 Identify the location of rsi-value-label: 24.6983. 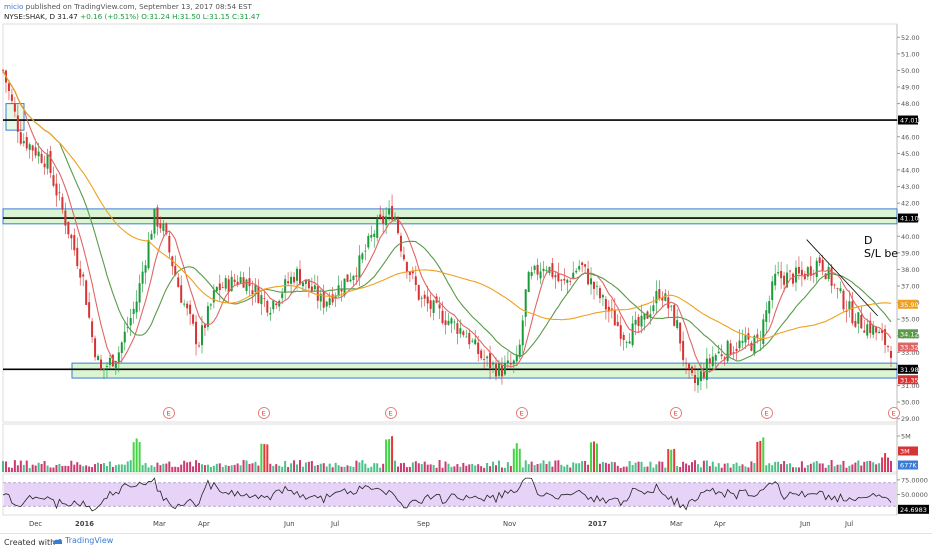
(913, 510).